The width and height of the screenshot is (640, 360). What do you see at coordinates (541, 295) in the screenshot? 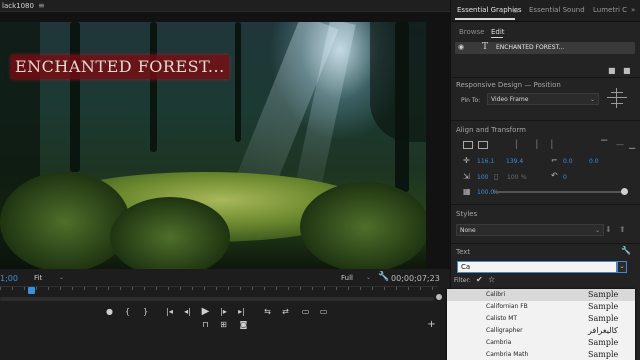
I see `font-option: Calibri Sample` at bounding box center [541, 295].